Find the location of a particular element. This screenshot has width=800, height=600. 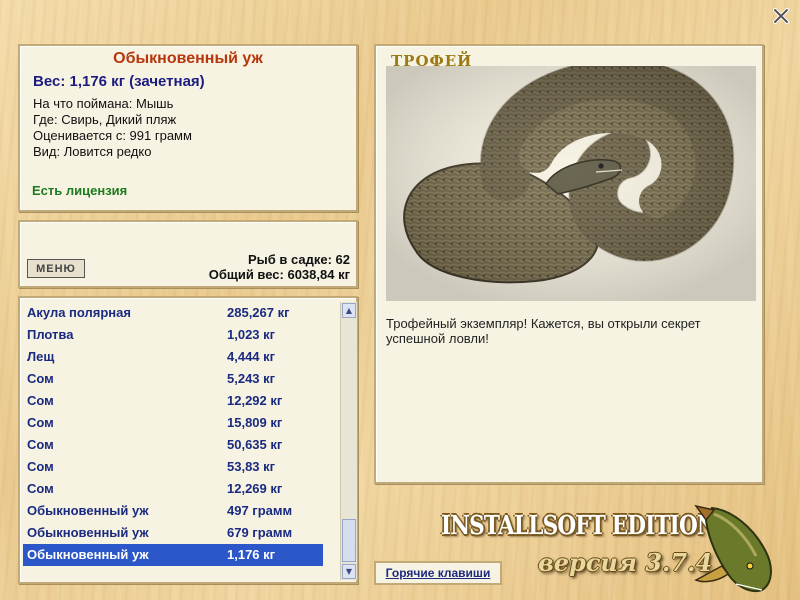

catch-name: Плотва is located at coordinates (50, 334).